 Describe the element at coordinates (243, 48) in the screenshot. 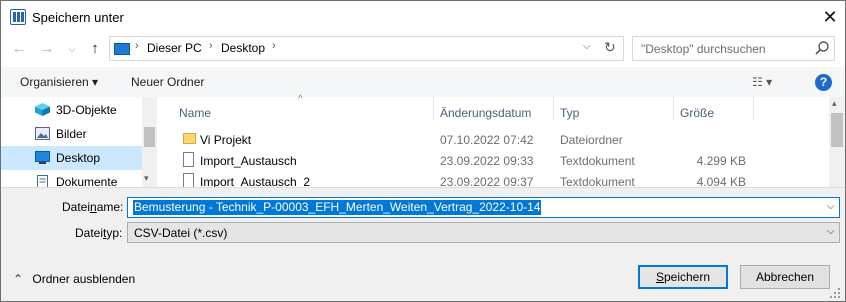

I see `breadcrumb-desktop: Desktop` at that location.